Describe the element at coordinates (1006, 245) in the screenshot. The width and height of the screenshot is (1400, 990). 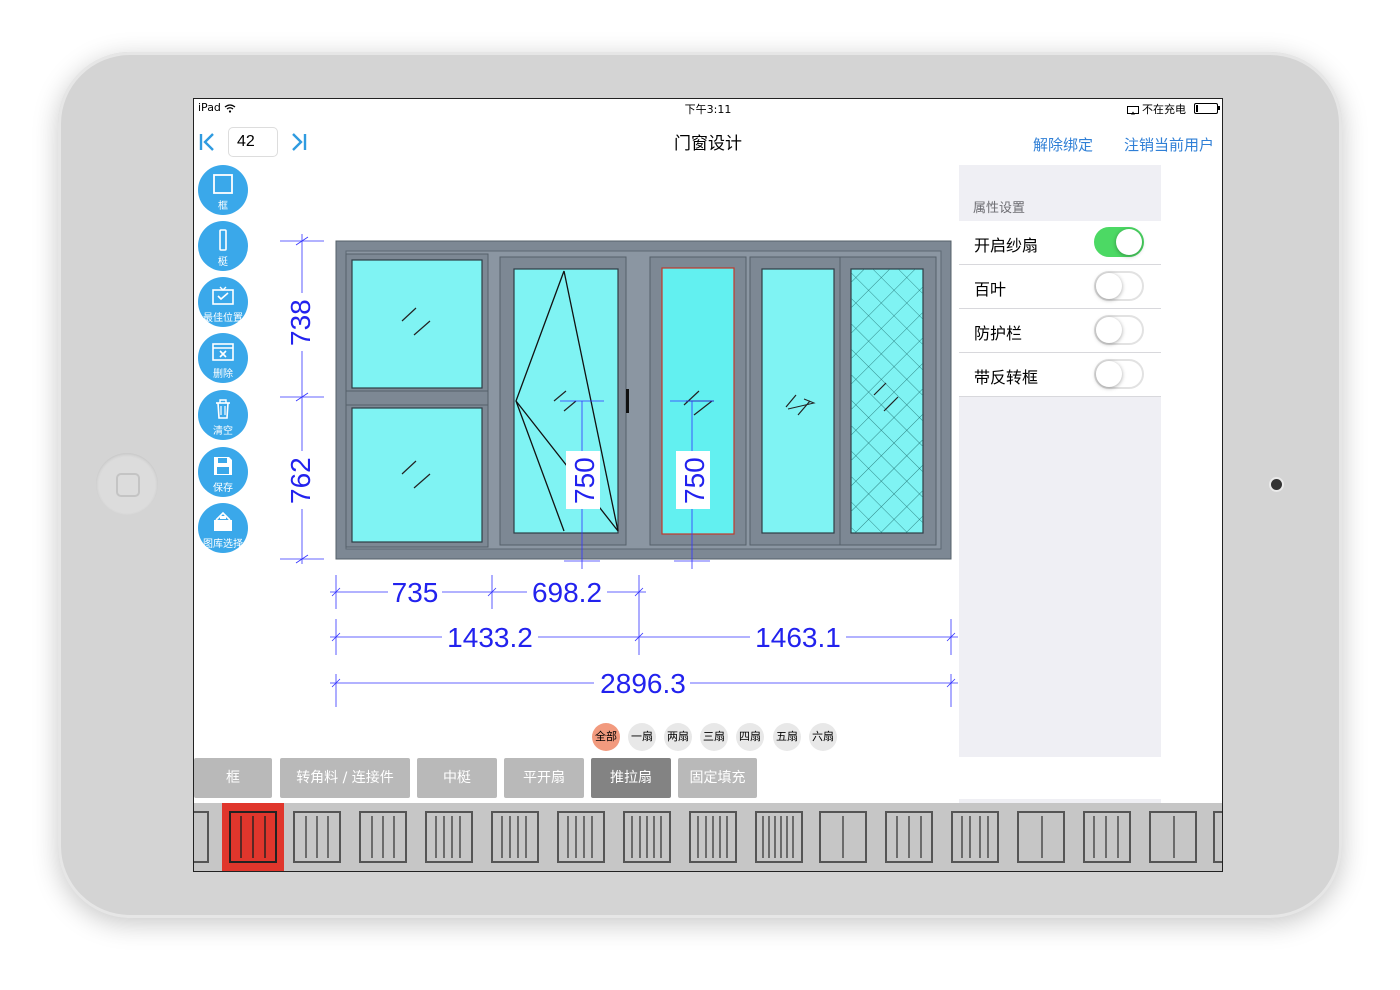
I see `option-label: 开启纱扇` at that location.